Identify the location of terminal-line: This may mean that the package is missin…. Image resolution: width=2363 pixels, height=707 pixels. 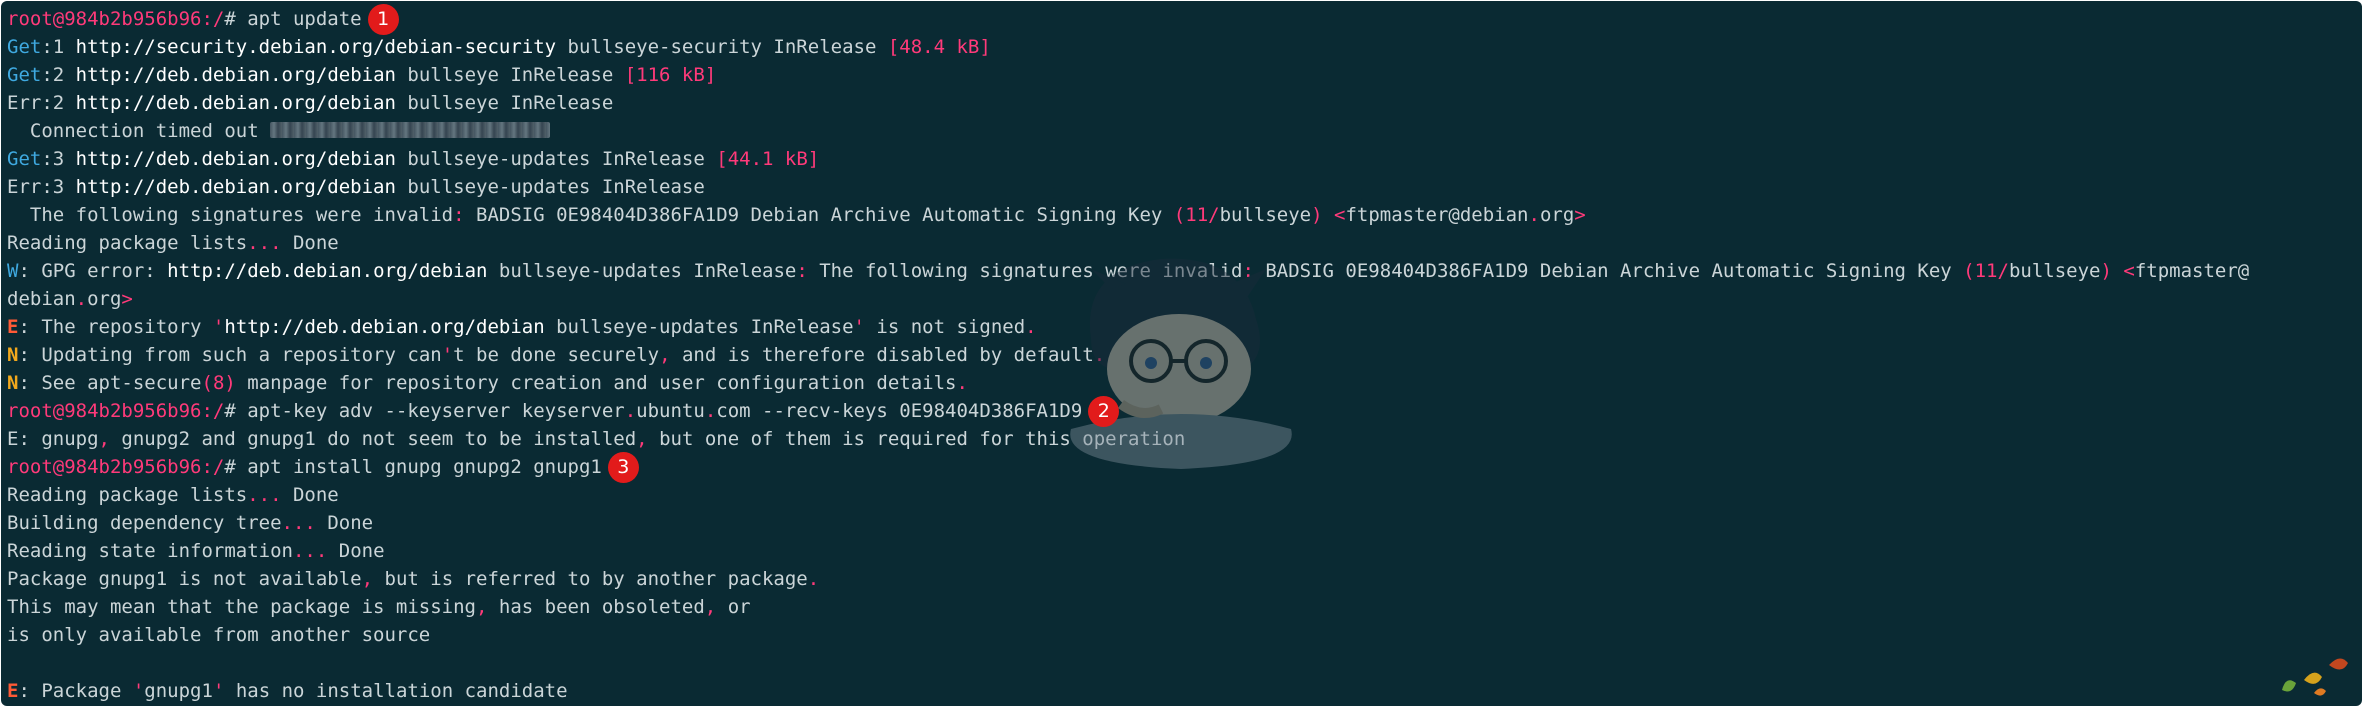
(1182, 607).